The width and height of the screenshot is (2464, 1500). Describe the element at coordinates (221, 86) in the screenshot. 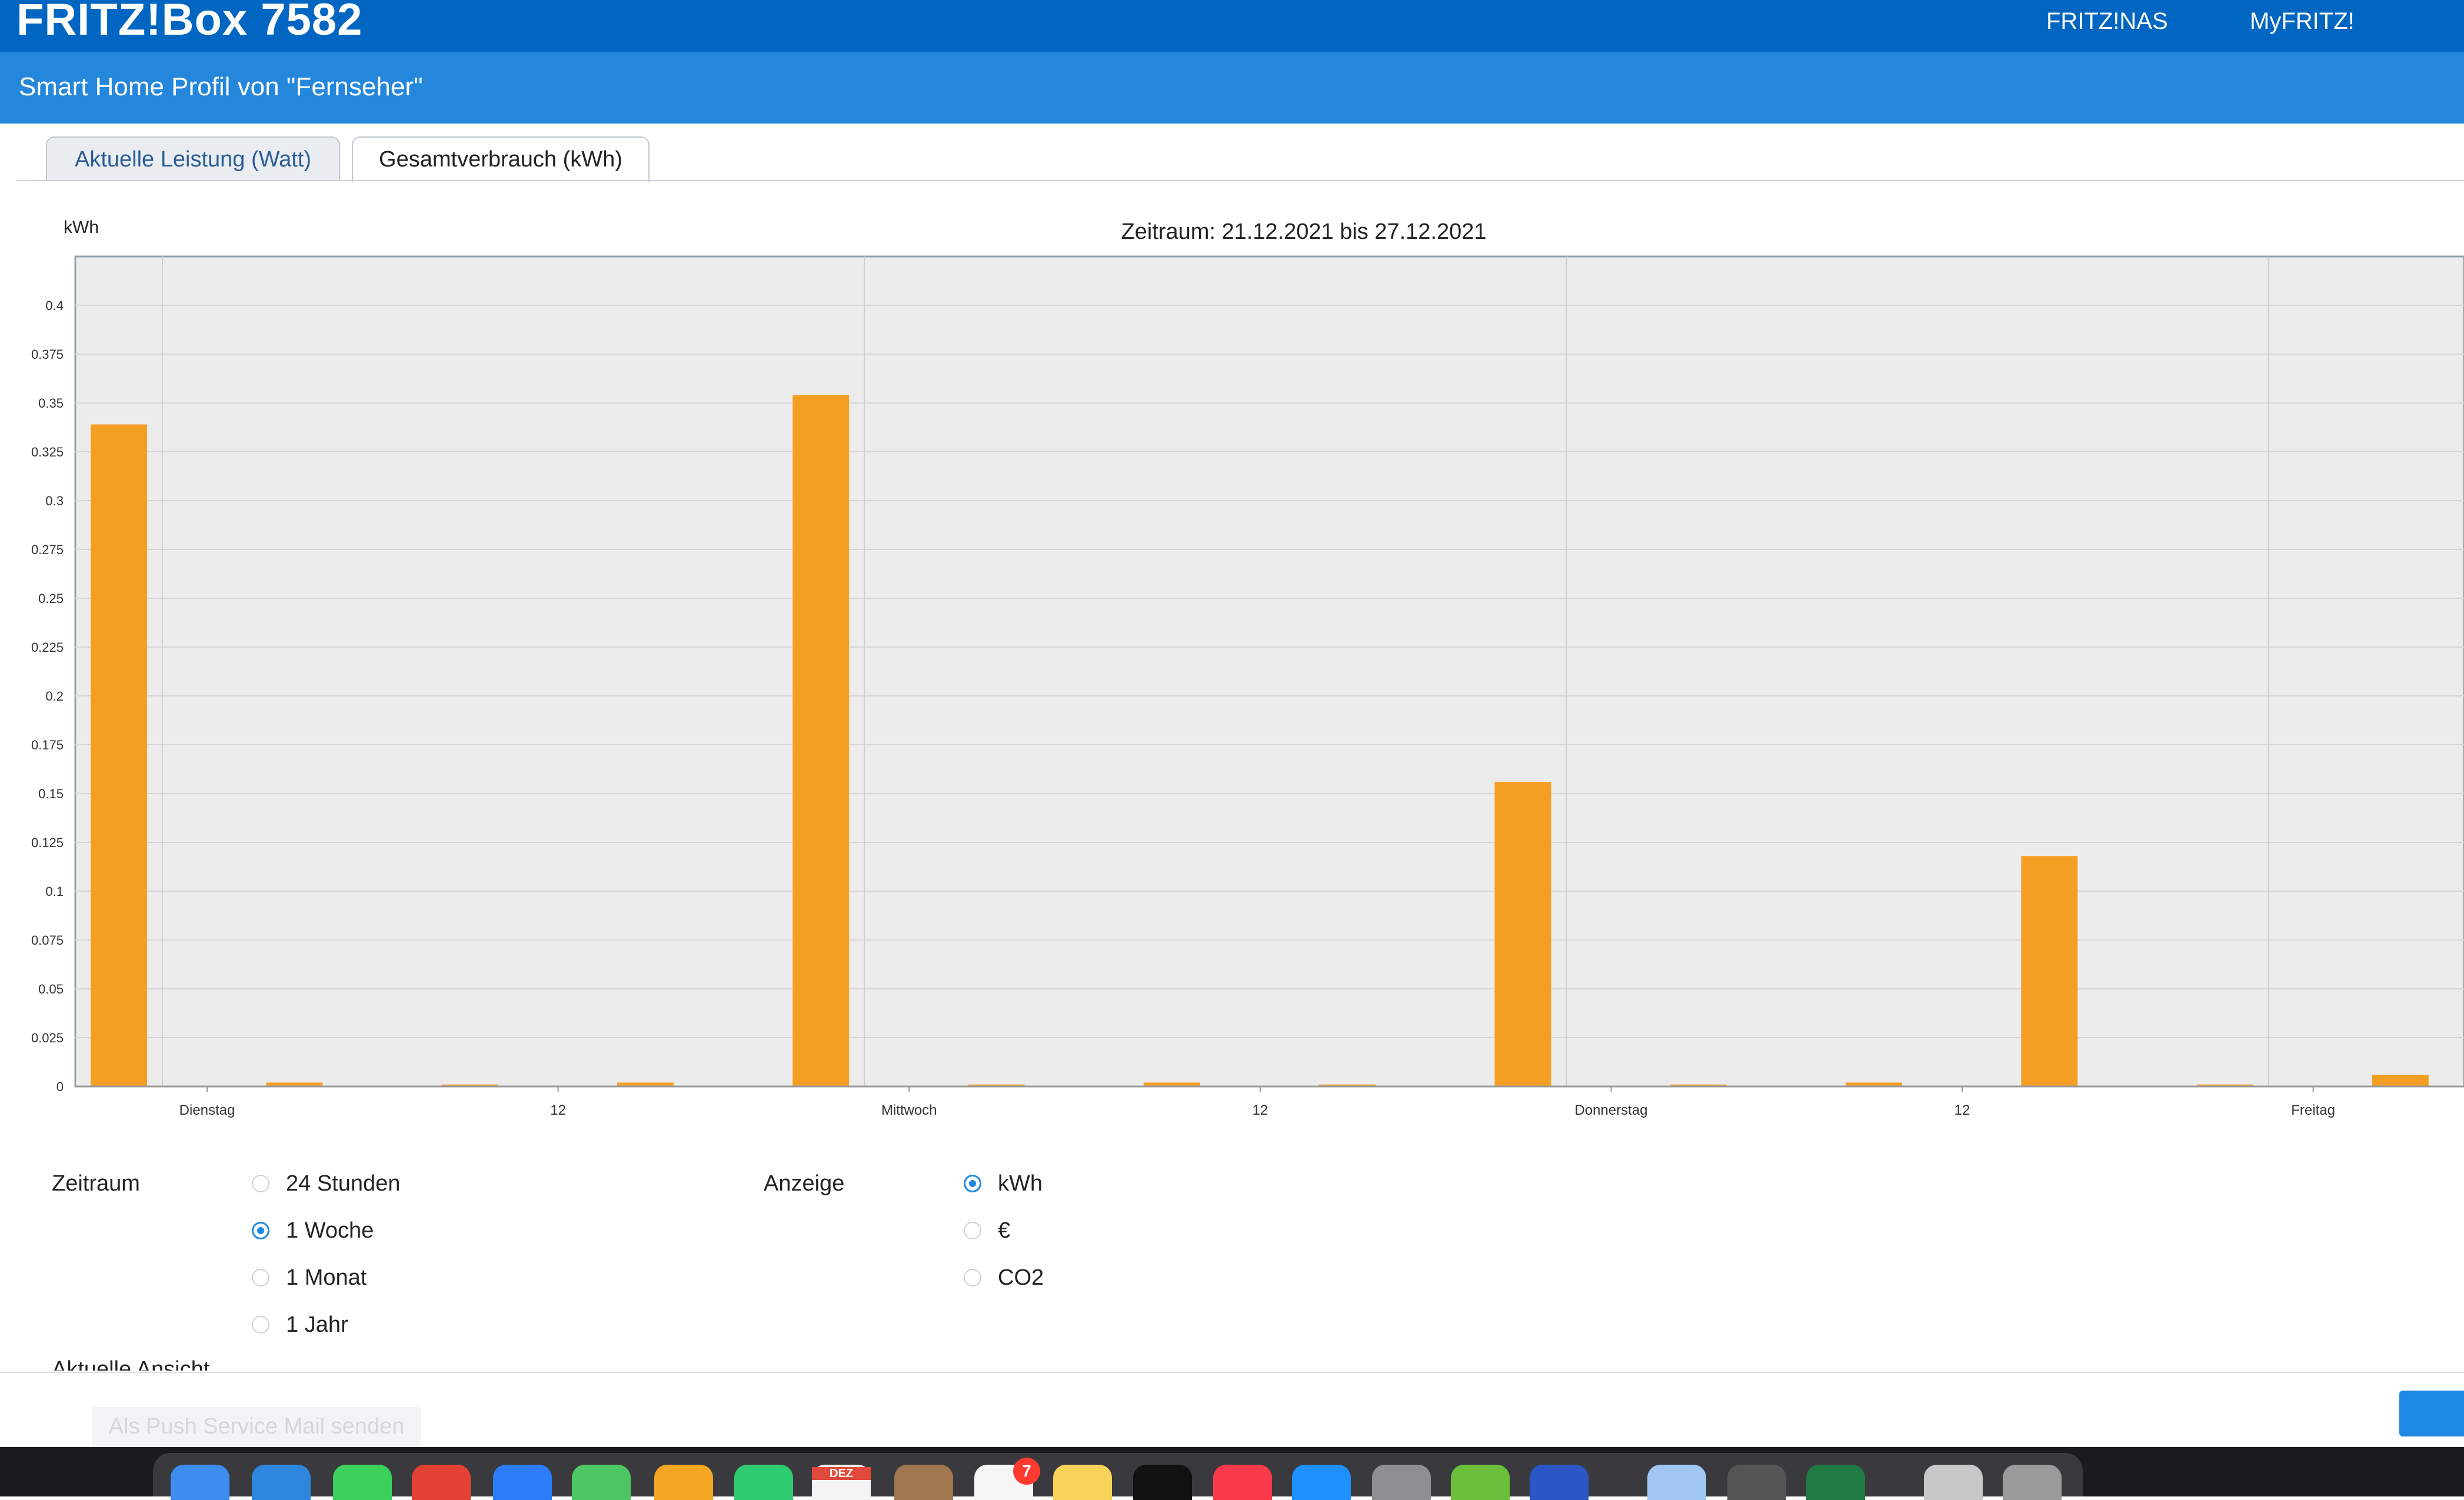

I see `page-title: Smart Home Profil von "Fernseher"` at that location.